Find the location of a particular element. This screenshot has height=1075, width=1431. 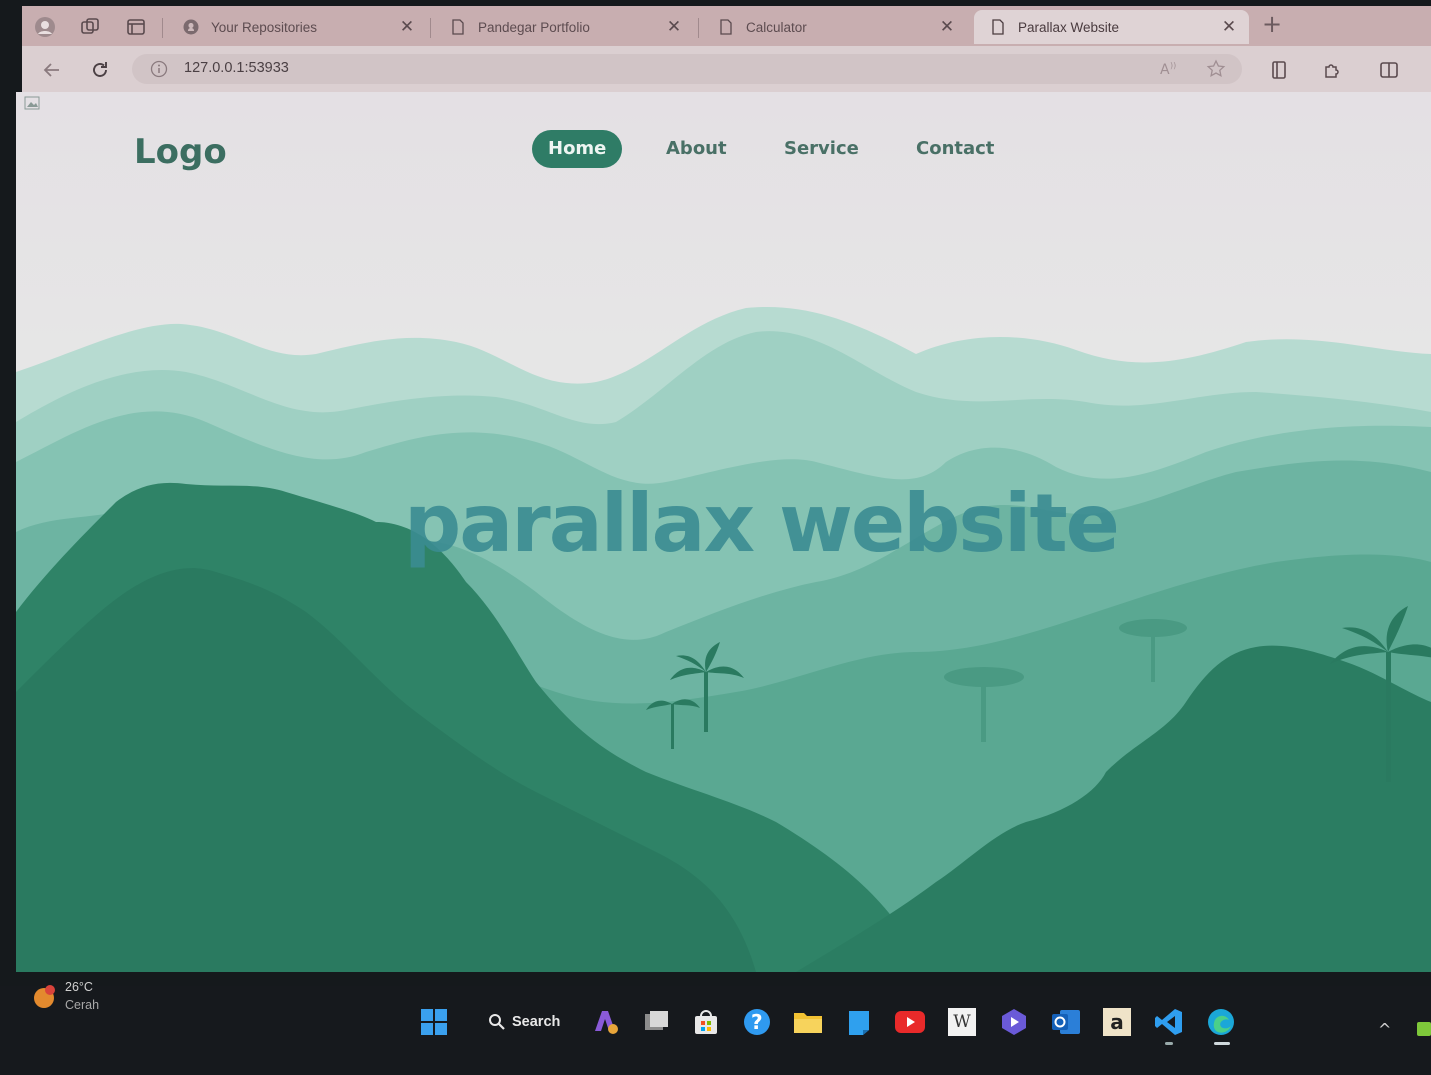

active-app-indicator is located at coordinates (1222, 1043).